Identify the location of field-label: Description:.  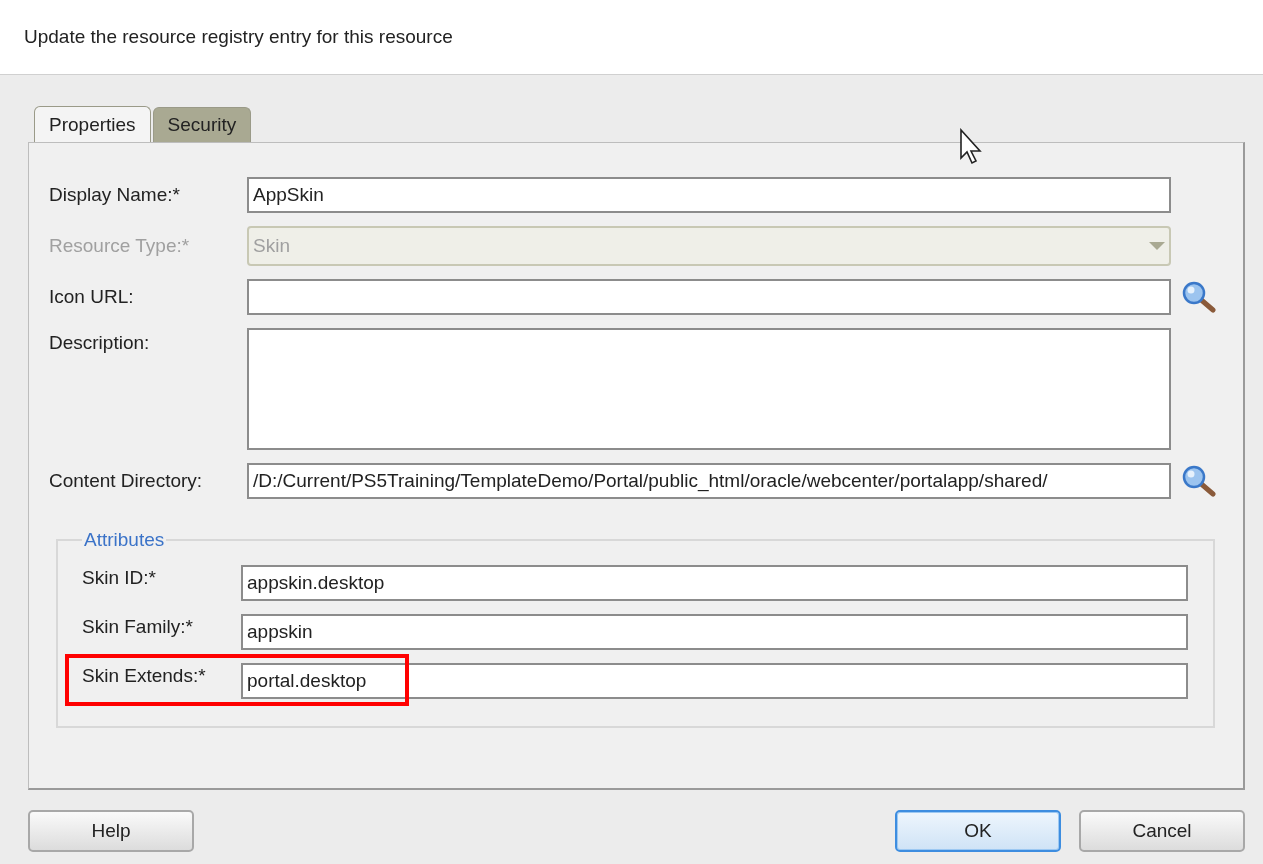
(100, 342).